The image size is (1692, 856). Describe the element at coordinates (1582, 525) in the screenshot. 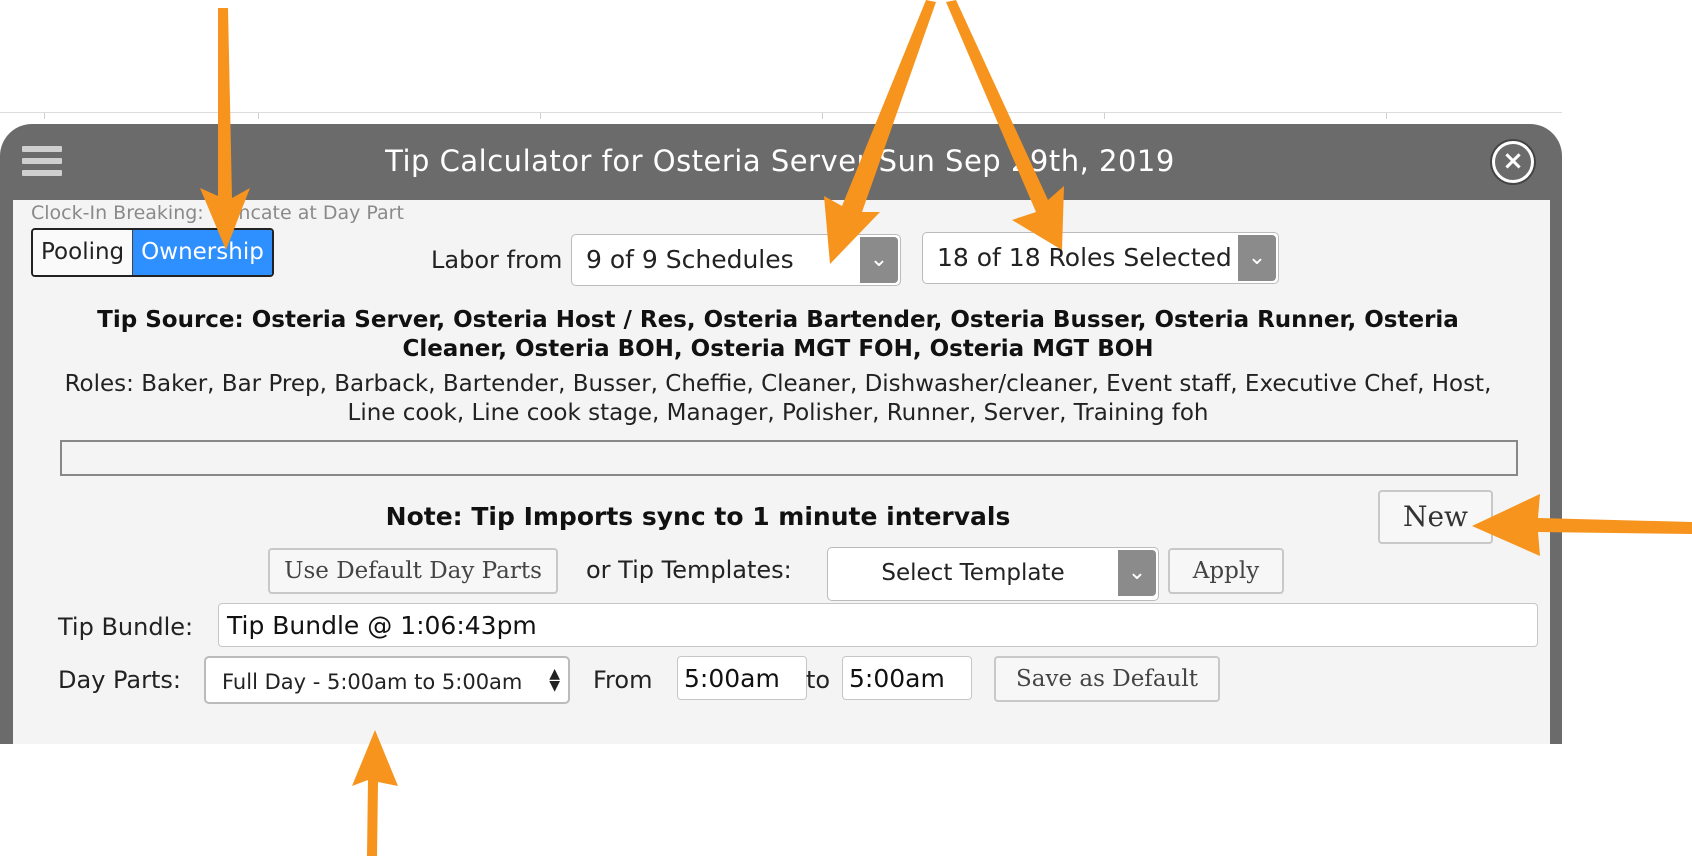

I see `annotation-arrow-new` at that location.